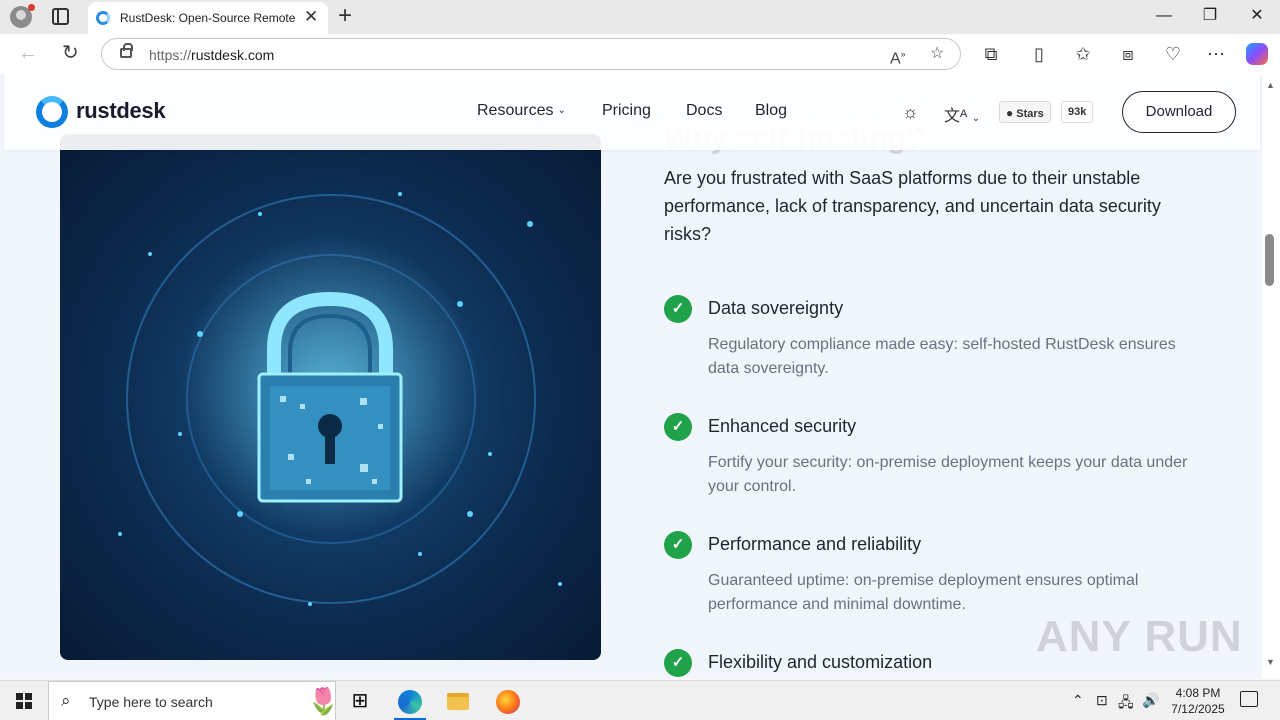 The width and height of the screenshot is (1280, 720). What do you see at coordinates (311, 17) in the screenshot?
I see `close-icon: ✕` at bounding box center [311, 17].